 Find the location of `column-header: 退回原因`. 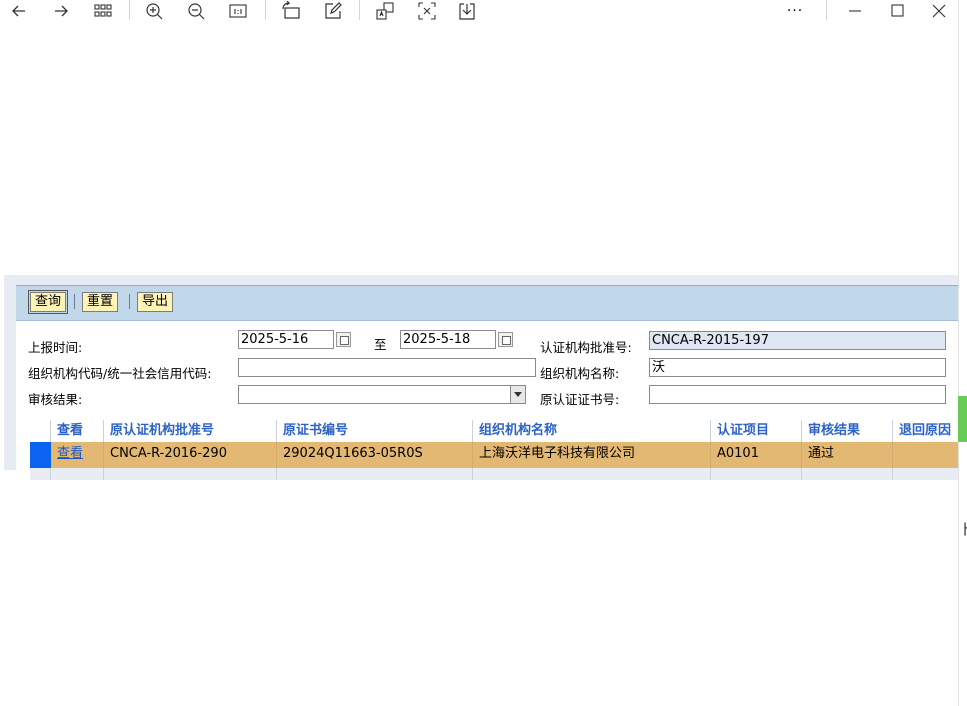

column-header: 退回原因 is located at coordinates (925, 431).